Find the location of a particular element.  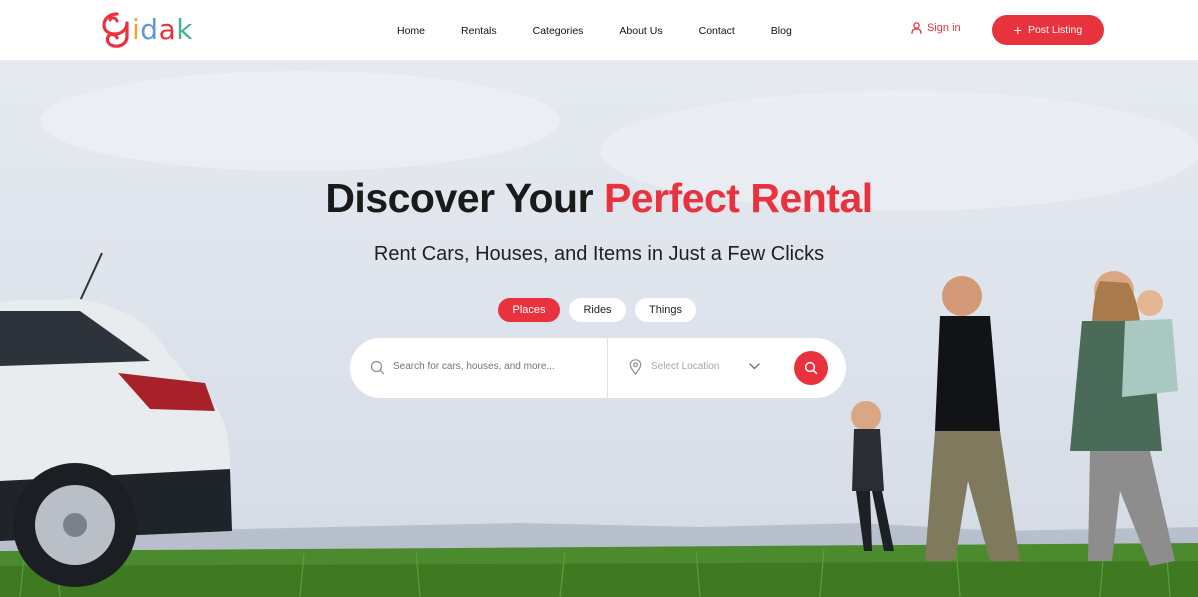

post-listing-label: Post Listing is located at coordinates (1055, 30).